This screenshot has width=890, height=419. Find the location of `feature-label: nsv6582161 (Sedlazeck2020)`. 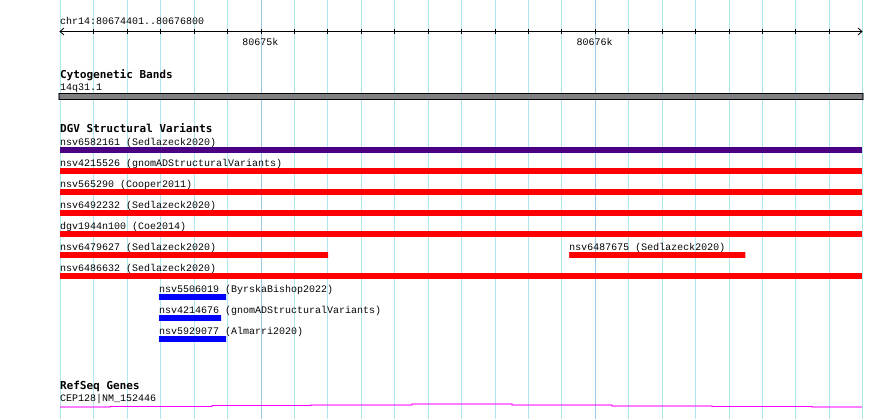

feature-label: nsv6582161 (Sedlazeck2020) is located at coordinates (138, 143).